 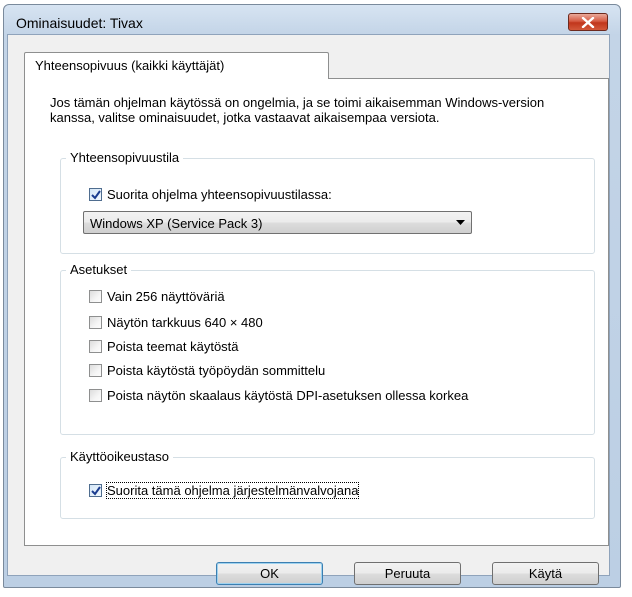 What do you see at coordinates (95, 296) in the screenshot?
I see `option-256-colors-checkbox` at bounding box center [95, 296].